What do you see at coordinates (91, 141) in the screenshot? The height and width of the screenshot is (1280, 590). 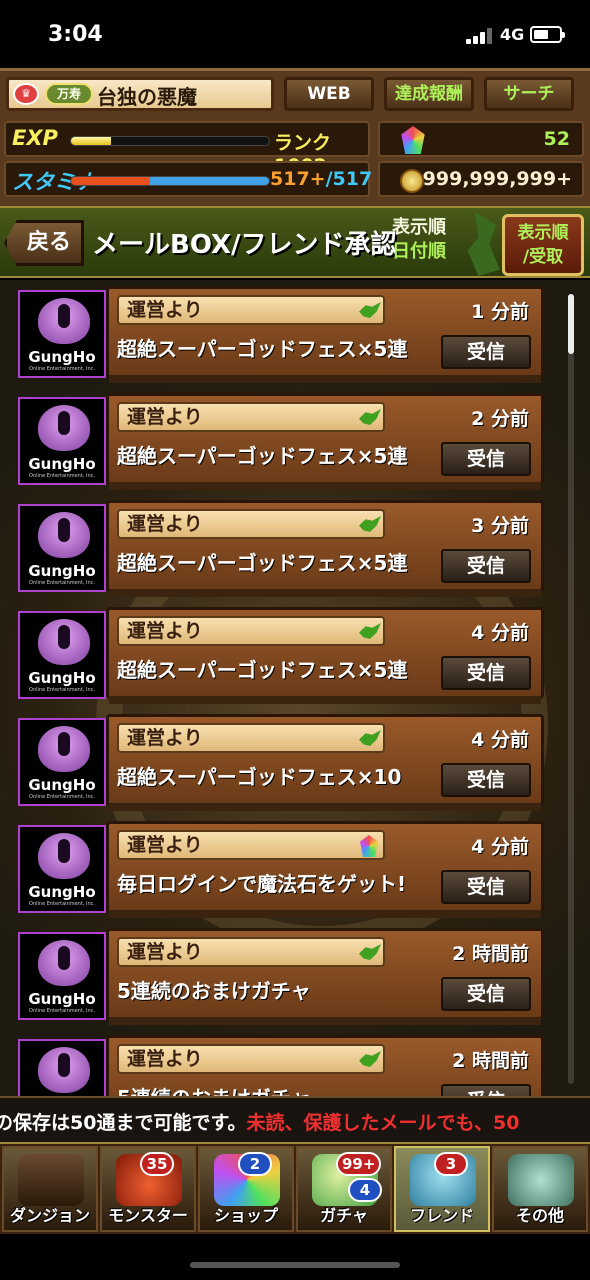 I see `exp-bar-fill` at bounding box center [91, 141].